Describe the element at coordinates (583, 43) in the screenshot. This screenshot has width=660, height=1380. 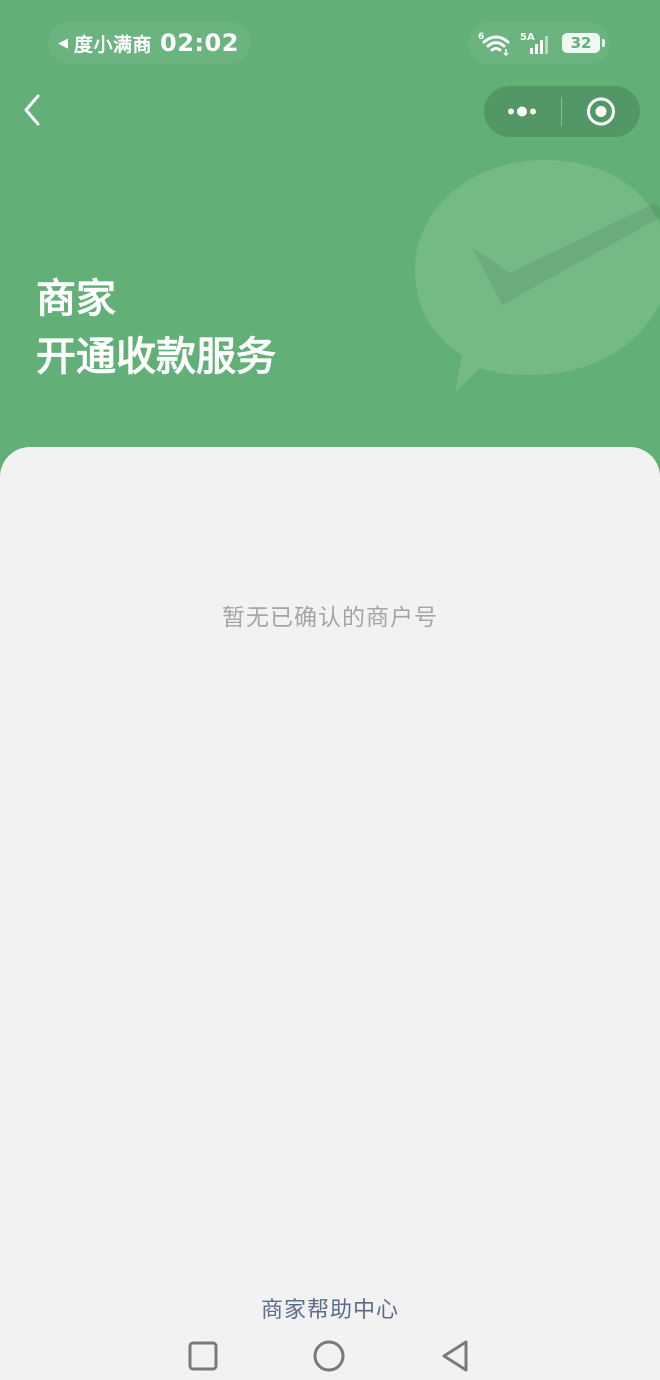
I see `battery-indicator: 32` at that location.